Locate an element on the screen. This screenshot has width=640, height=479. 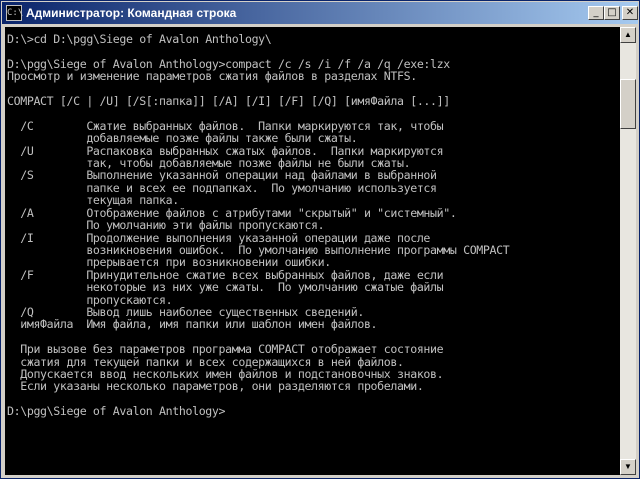
vertical-scrollbar: ▲ ▼ is located at coordinates (628, 251).